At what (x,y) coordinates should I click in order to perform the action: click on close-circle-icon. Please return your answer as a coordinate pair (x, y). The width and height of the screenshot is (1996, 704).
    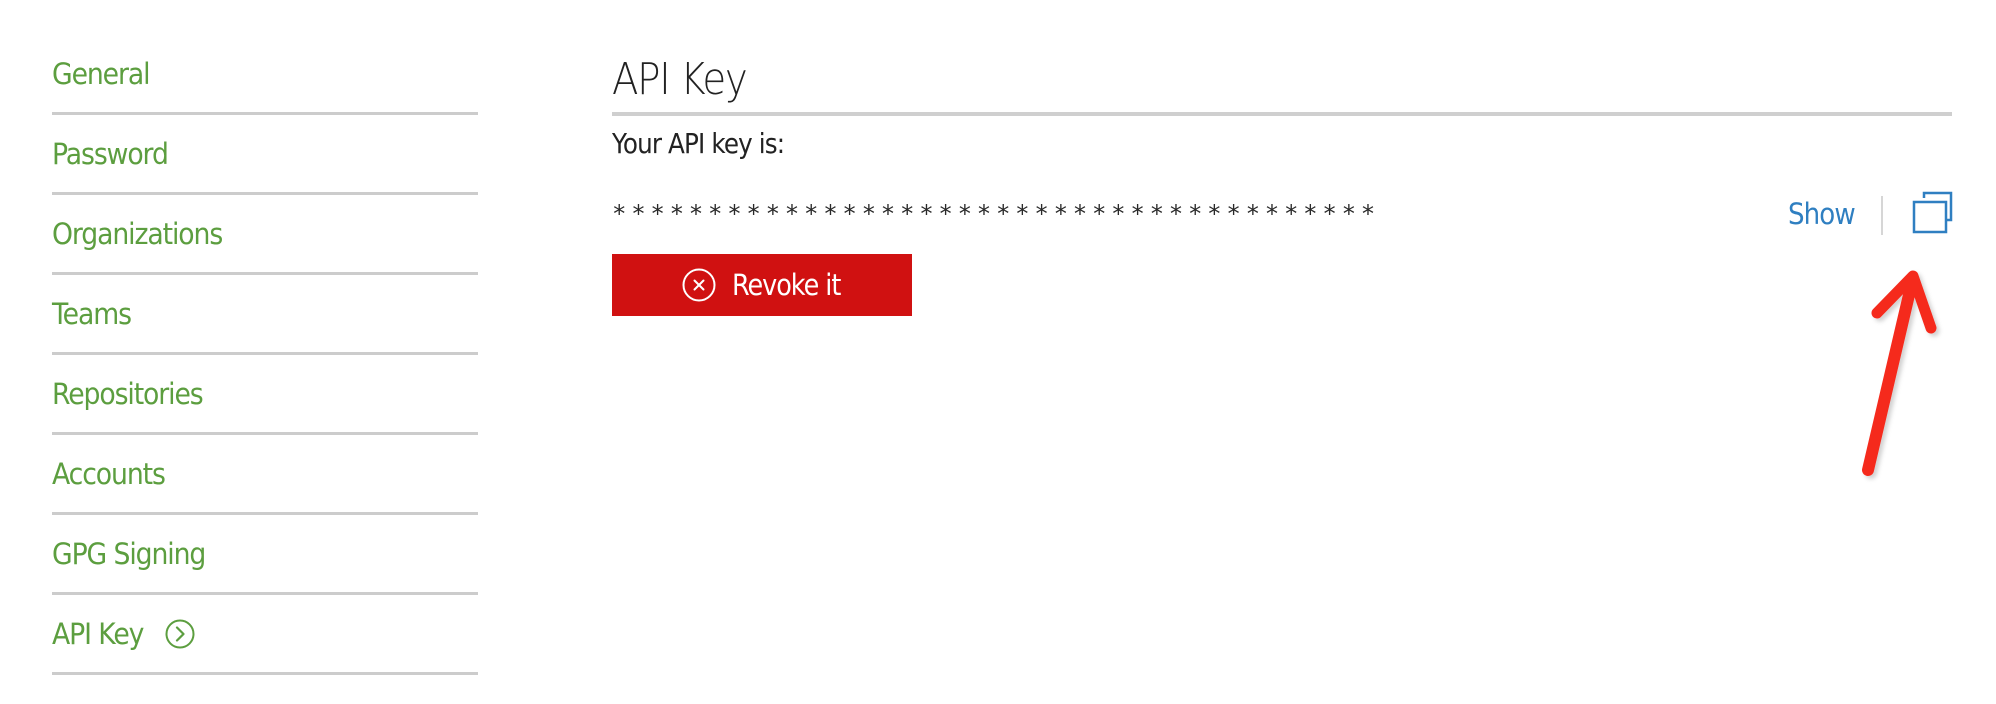
    Looking at the image, I should click on (699, 285).